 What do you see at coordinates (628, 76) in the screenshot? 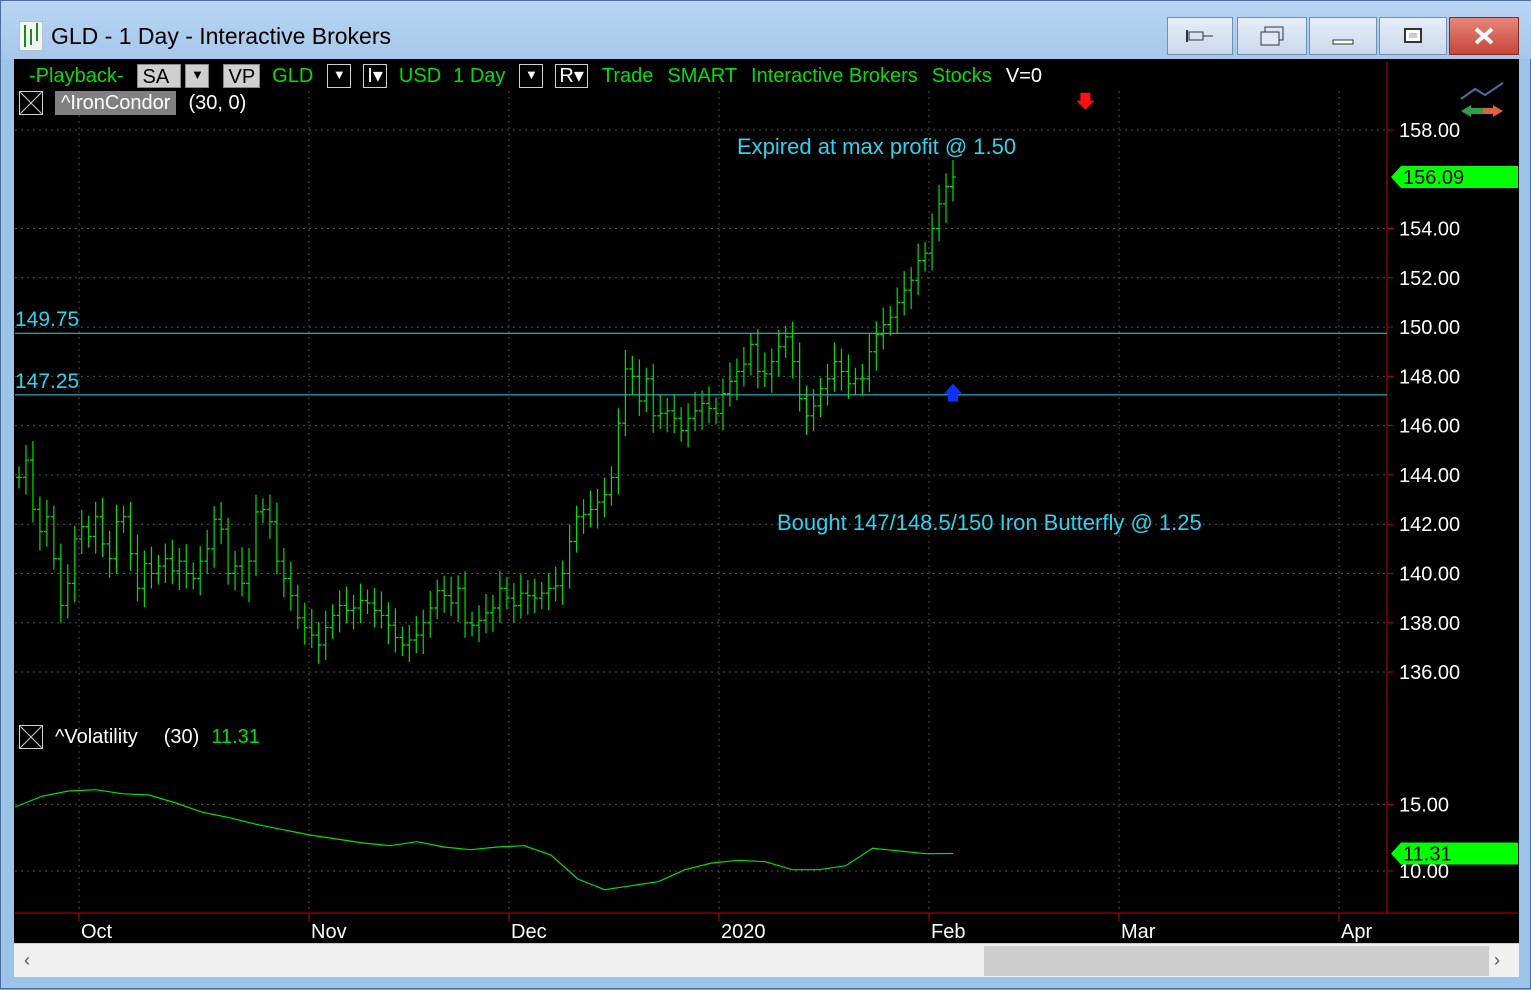
I see `trade-button: Trade` at bounding box center [628, 76].